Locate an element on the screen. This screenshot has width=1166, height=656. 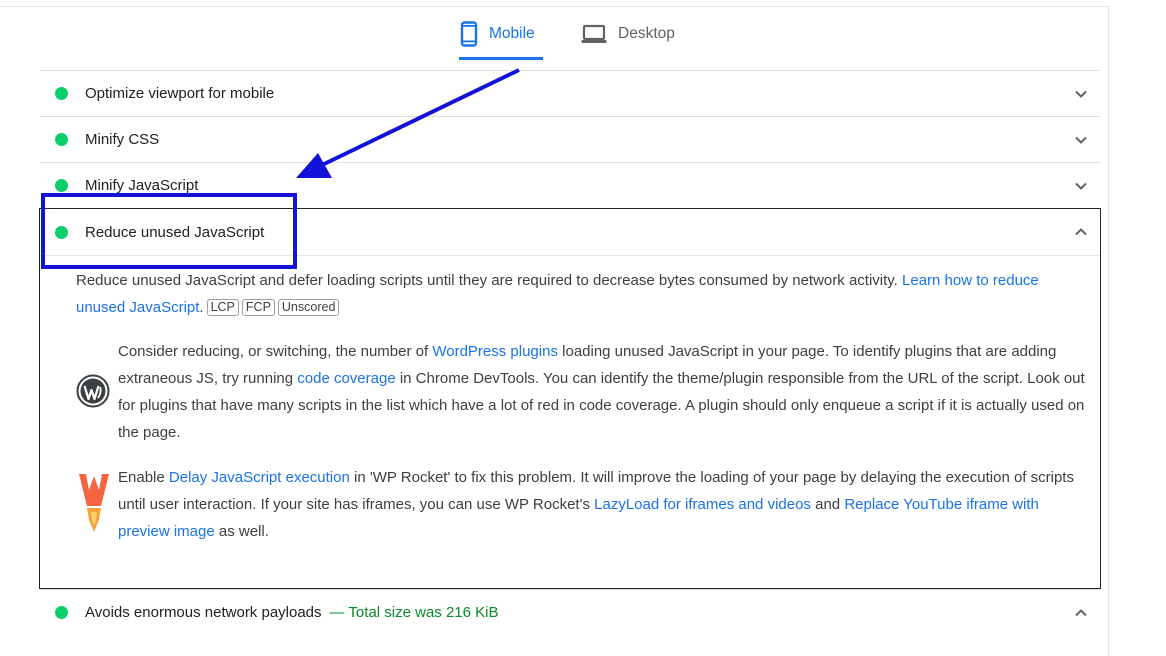
stack-text: and is located at coordinates (828, 504).